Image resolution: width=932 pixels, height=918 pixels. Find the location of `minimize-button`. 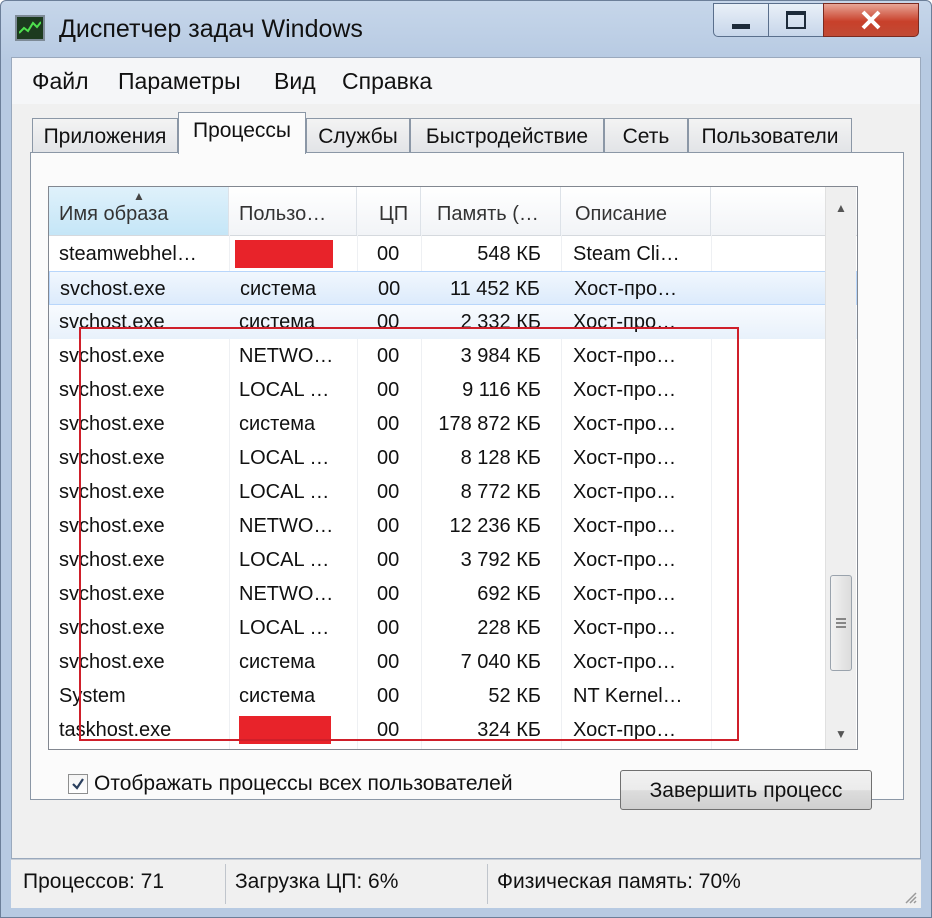

minimize-button is located at coordinates (741, 20).